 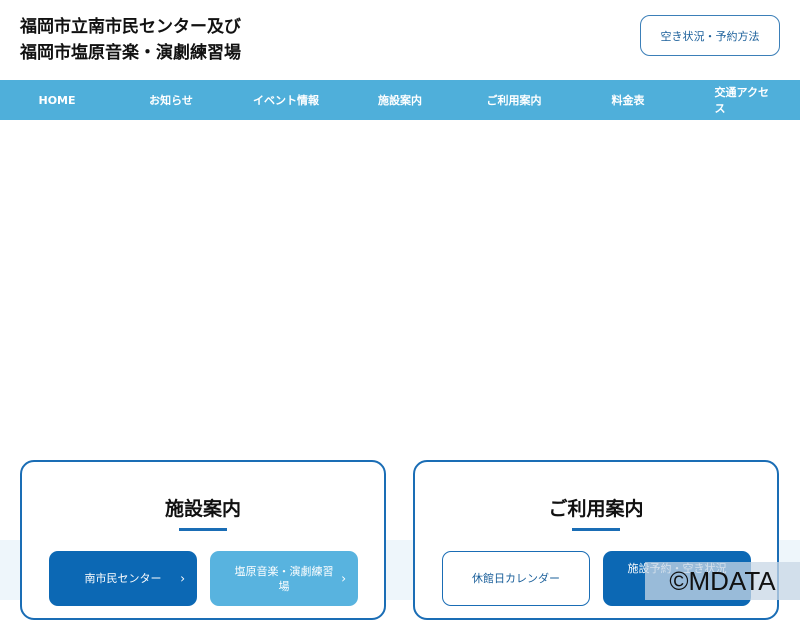 I want to click on nav-home: HOME, so click(x=56, y=100).